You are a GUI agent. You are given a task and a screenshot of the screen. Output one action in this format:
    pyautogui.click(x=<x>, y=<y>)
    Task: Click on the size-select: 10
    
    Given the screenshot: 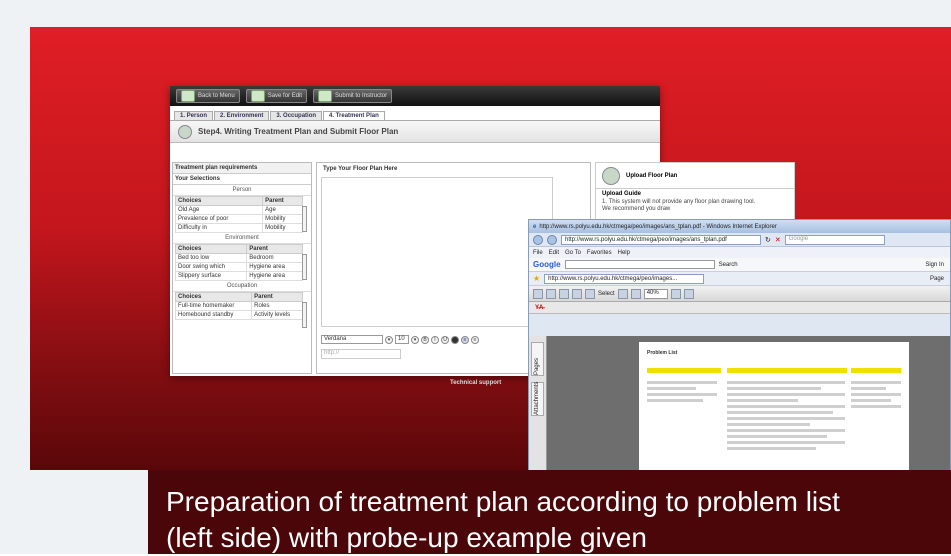 What is the action you would take?
    pyautogui.click(x=402, y=339)
    